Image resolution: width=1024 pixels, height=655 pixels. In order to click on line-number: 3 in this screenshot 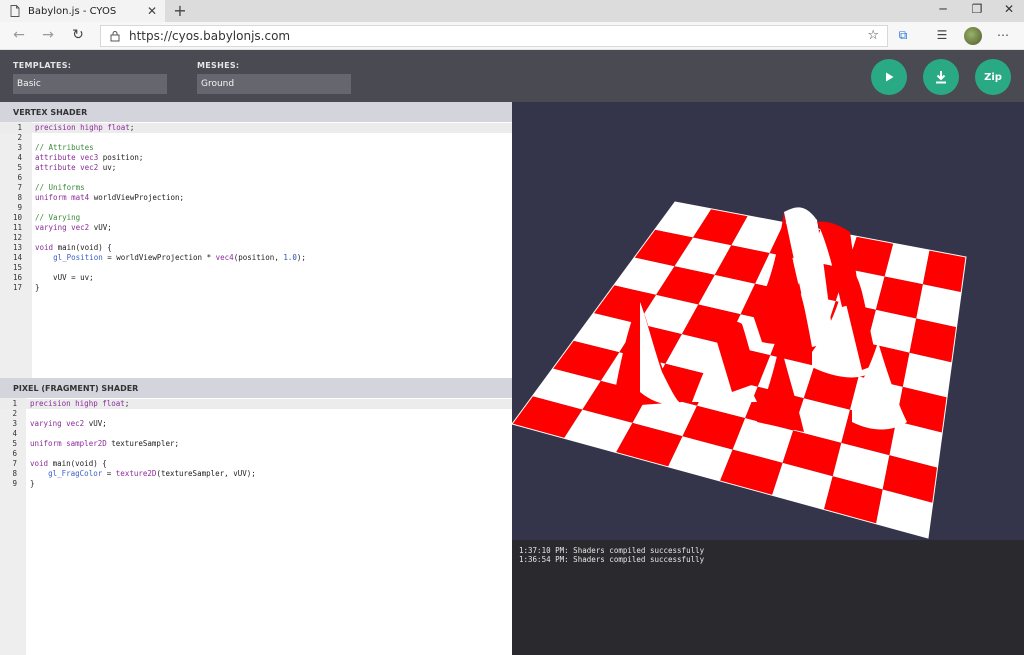, I will do `click(14, 423)`.